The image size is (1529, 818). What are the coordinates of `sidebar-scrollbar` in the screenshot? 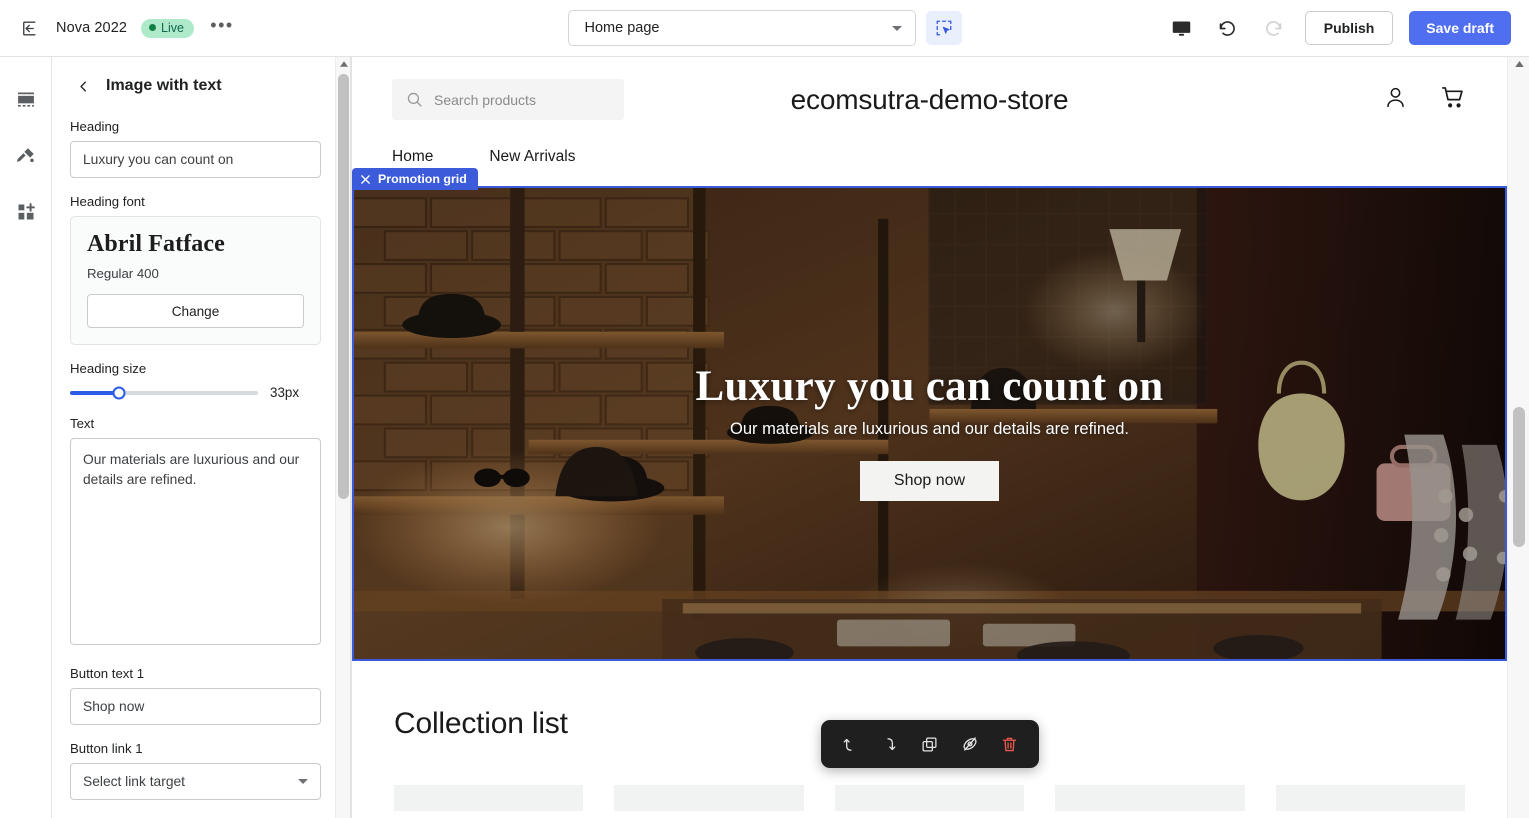 It's located at (342, 437).